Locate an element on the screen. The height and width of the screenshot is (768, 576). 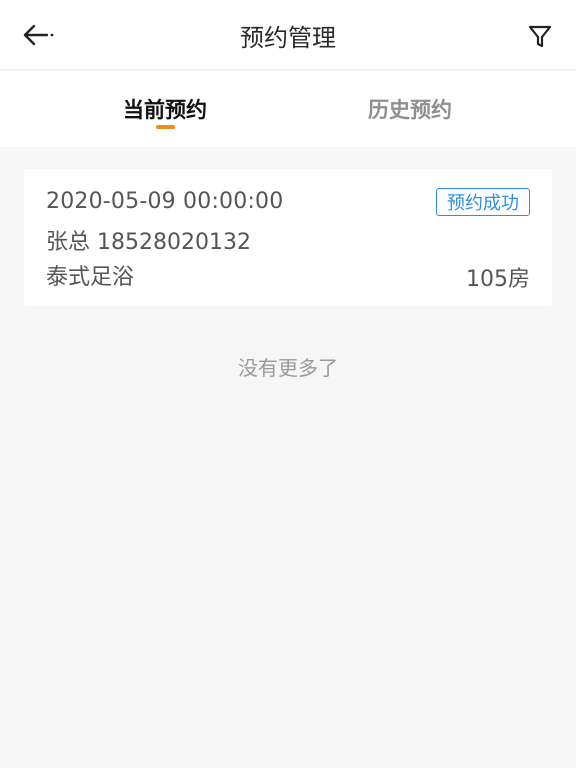
top-navigation-bar: 预约管理 is located at coordinates (288, 35).